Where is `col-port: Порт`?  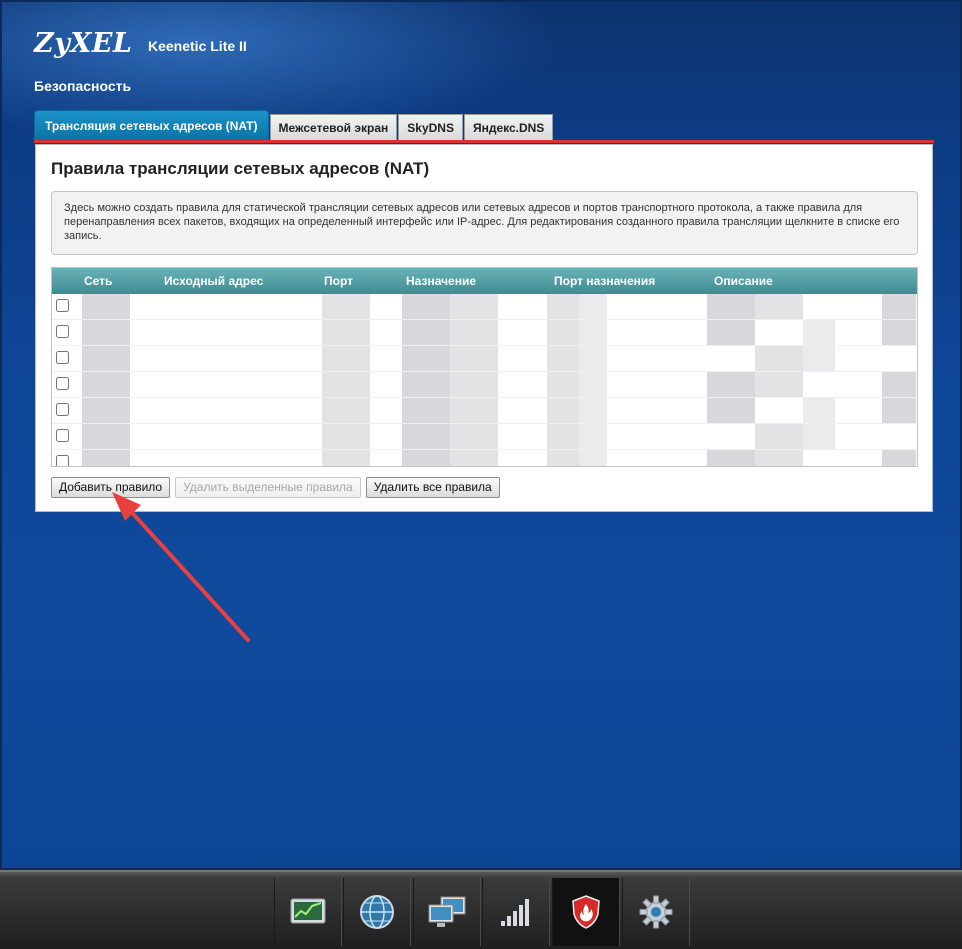 col-port: Порт is located at coordinates (338, 281).